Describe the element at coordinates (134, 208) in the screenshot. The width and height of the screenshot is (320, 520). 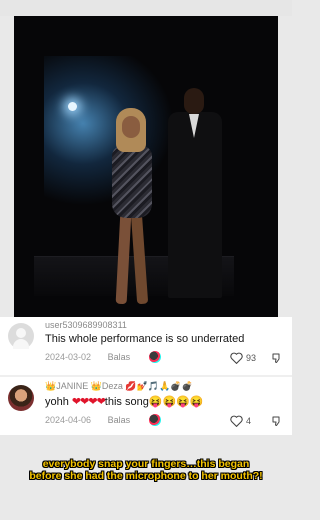
I see `performer-woman` at that location.